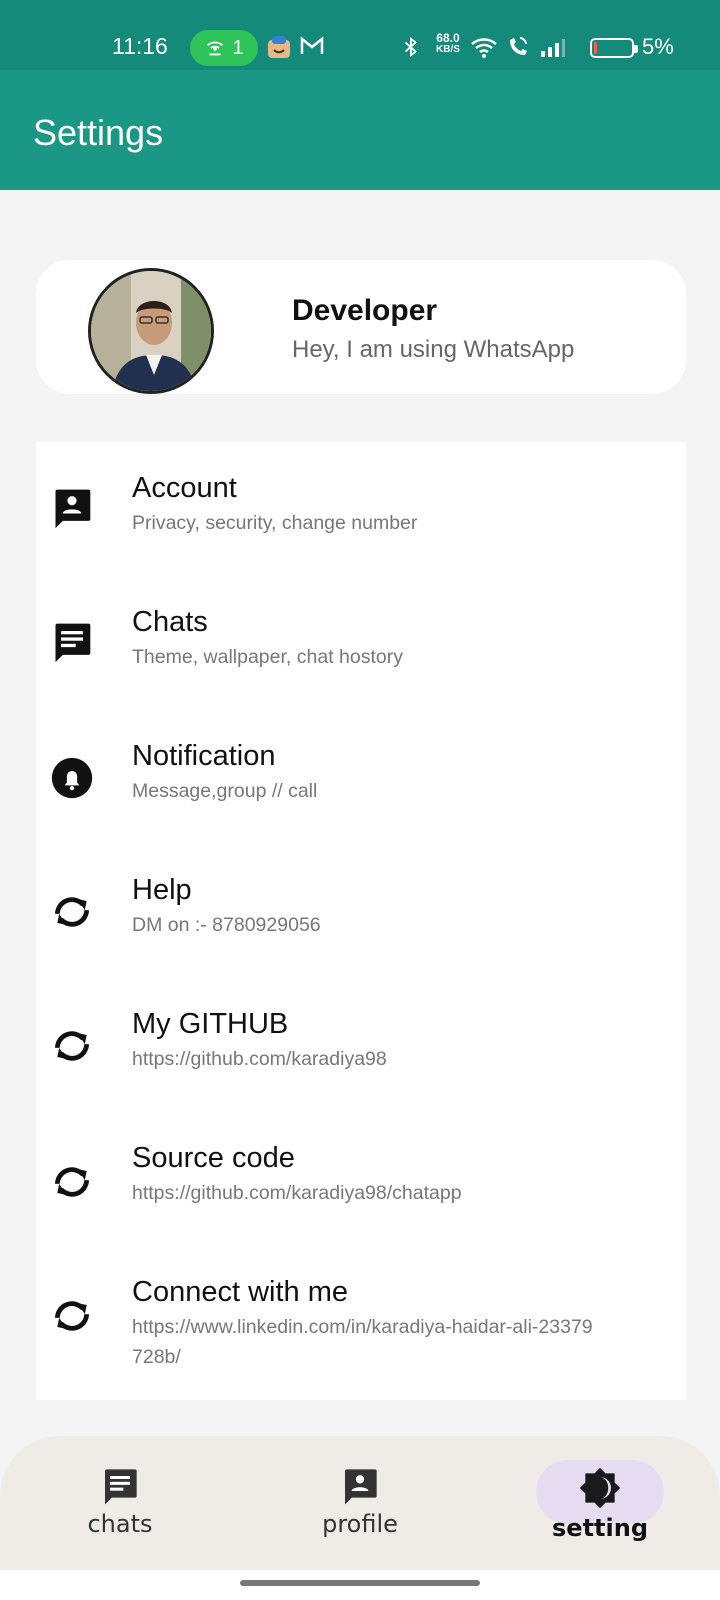 This screenshot has height=1600, width=720. I want to click on hotspot-indicator: 1, so click(224, 48).